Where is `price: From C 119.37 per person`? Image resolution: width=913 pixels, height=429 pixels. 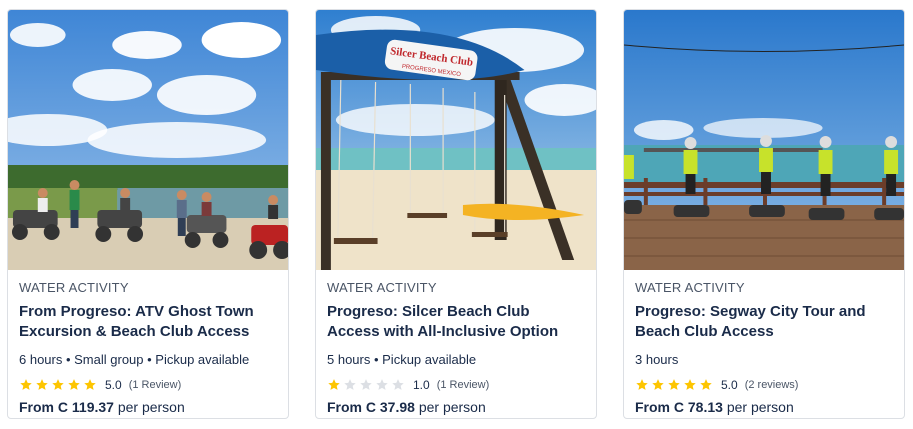 price: From C 119.37 per person is located at coordinates (148, 407).